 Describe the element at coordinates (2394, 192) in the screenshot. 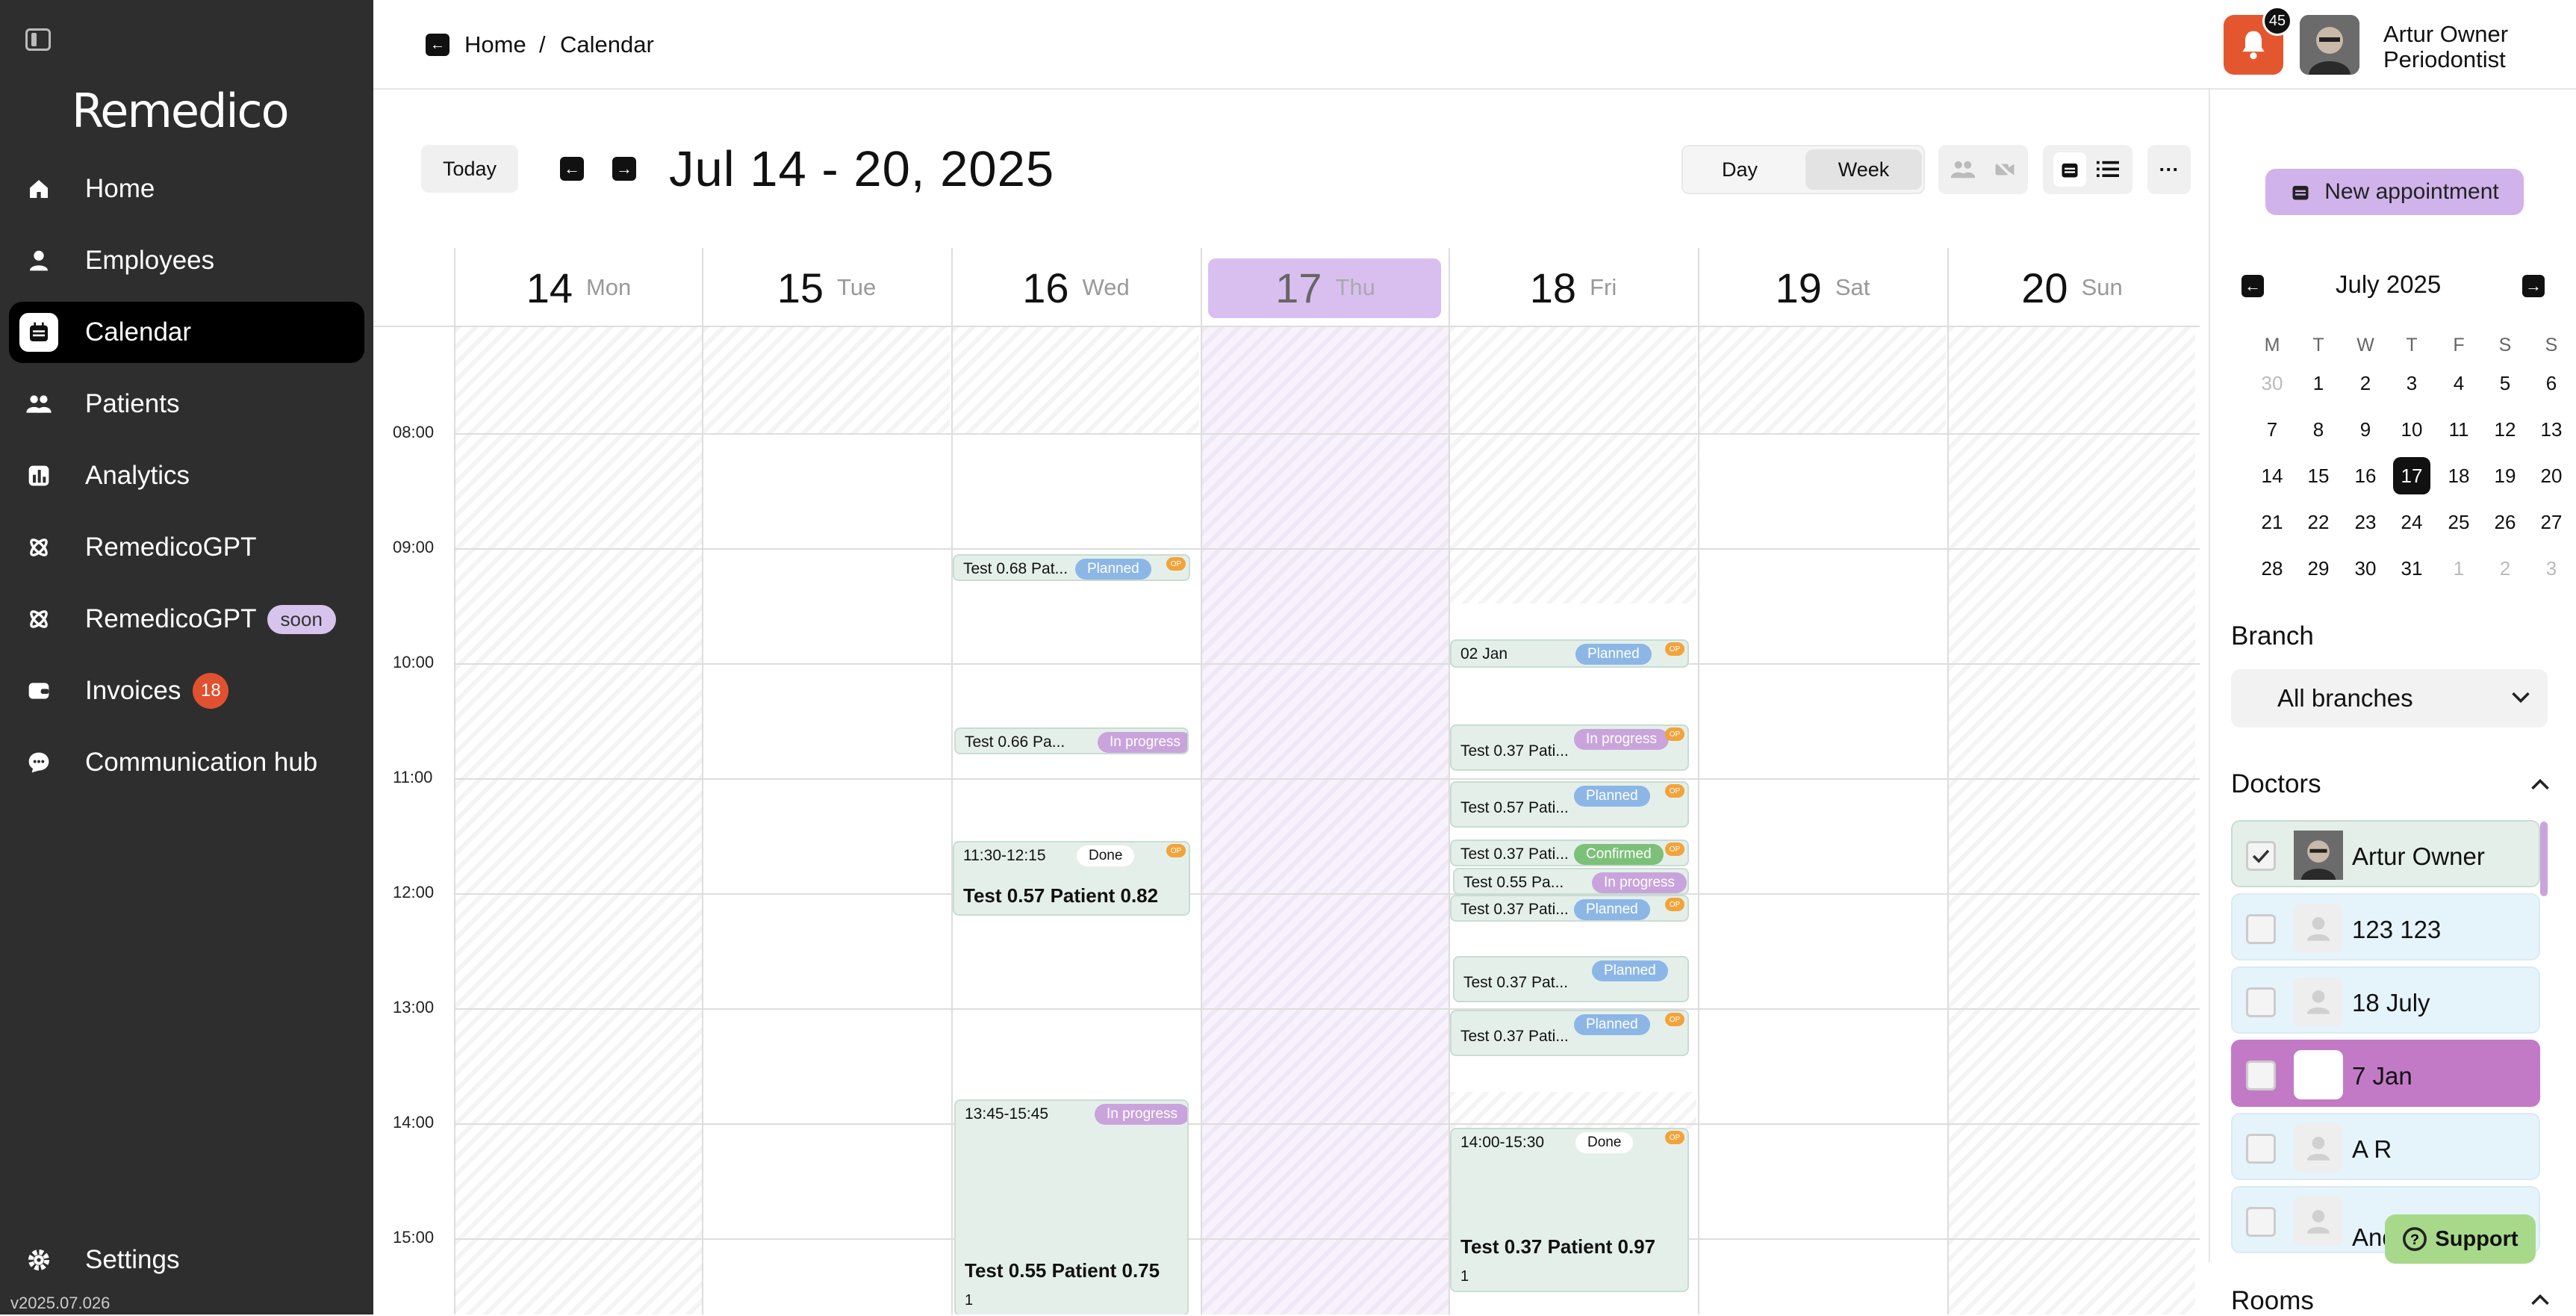

I see `new-appointment-button: New appointment` at that location.